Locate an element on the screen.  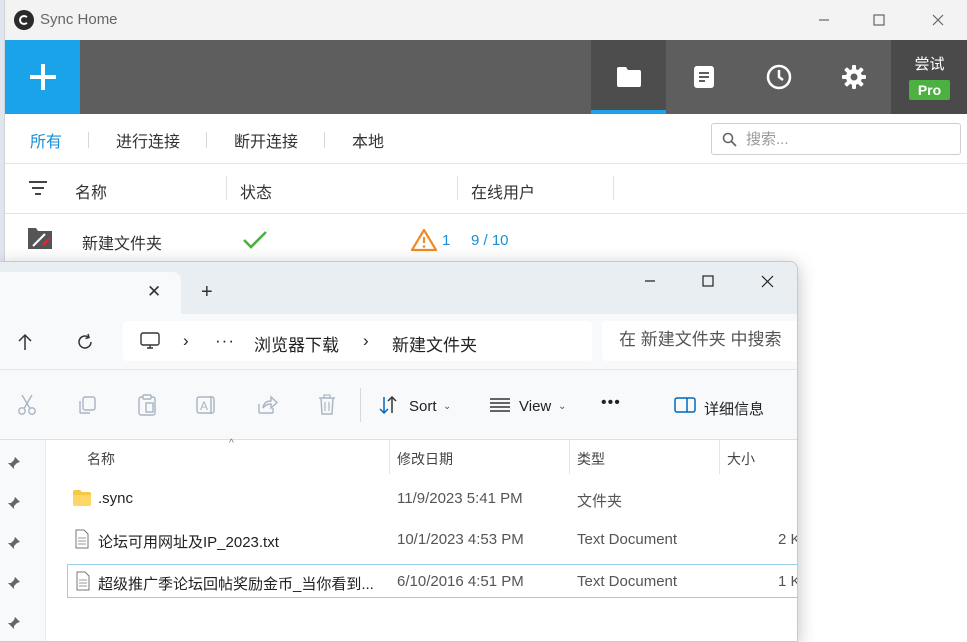
file-type: 文件夹 is located at coordinates (600, 501).